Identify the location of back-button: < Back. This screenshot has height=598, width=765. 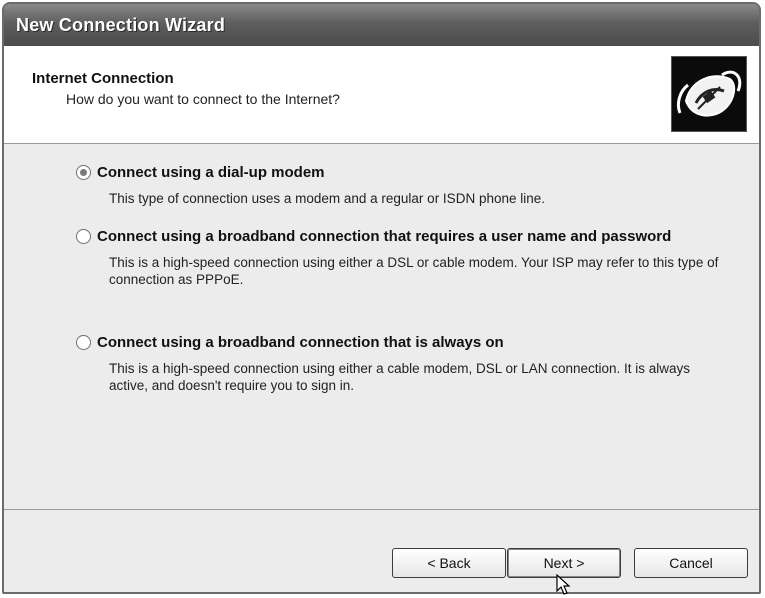
(449, 563).